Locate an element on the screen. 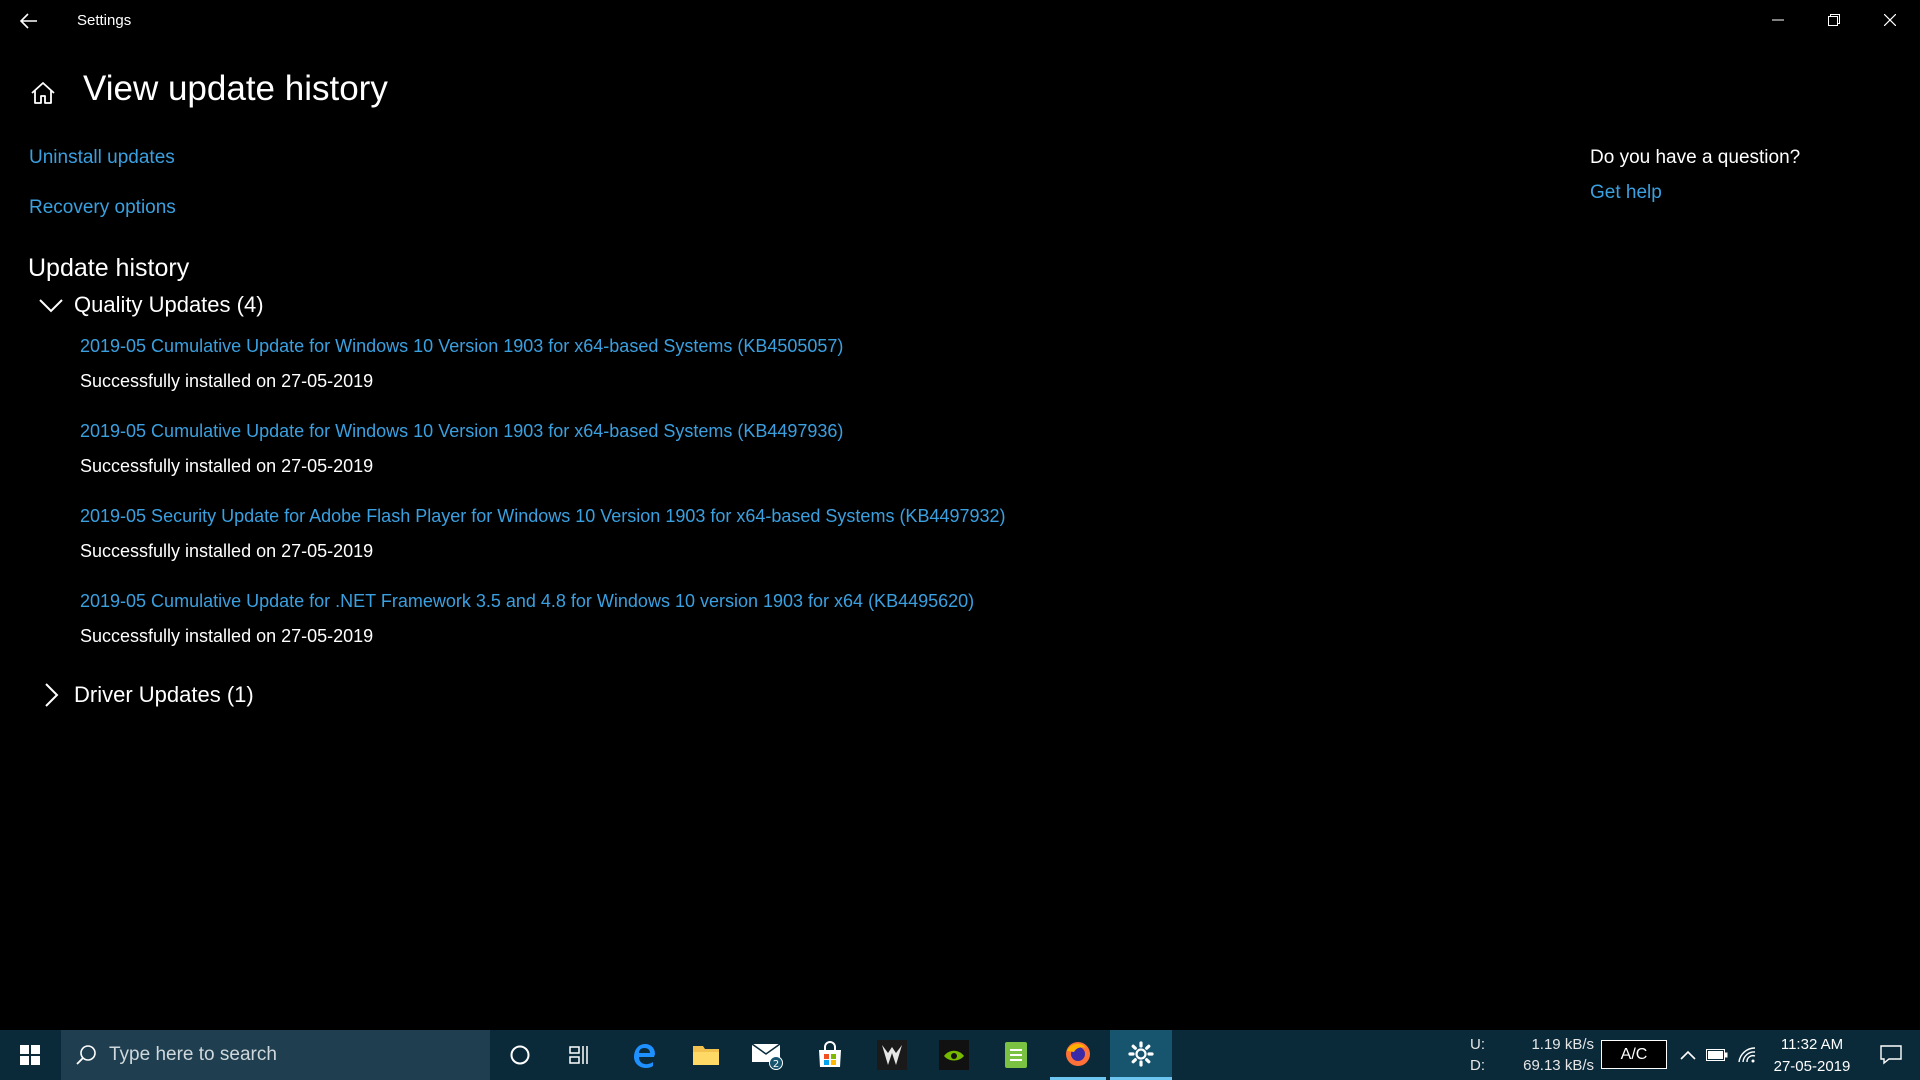 Image resolution: width=1920 pixels, height=1080 pixels. notes-button is located at coordinates (1016, 1055).